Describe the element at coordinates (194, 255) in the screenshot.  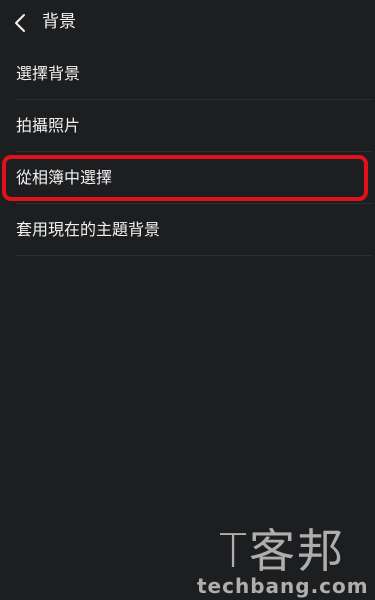
I see `divider` at that location.